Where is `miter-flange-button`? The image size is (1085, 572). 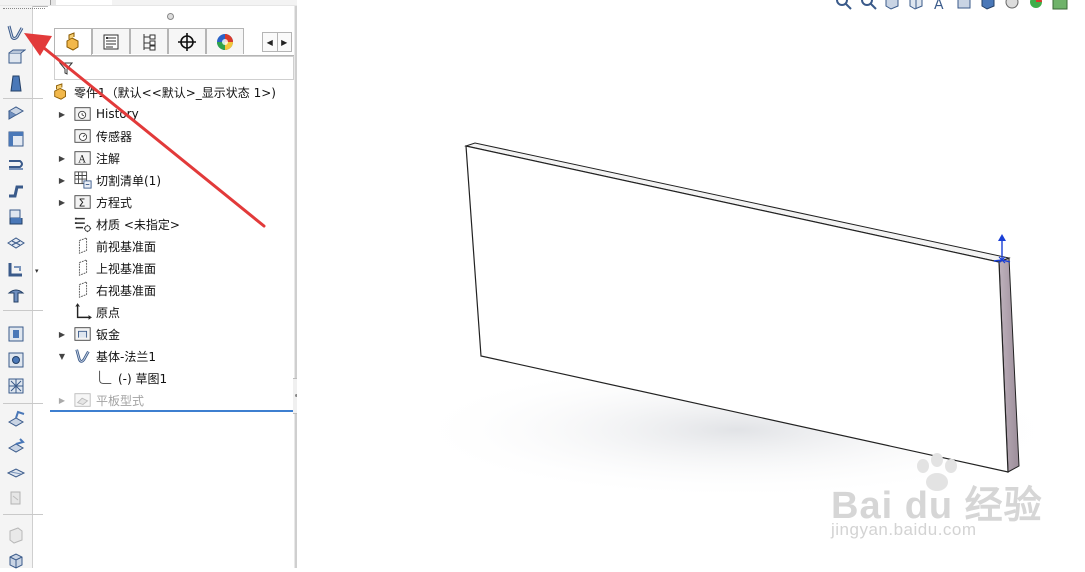 miter-flange-button is located at coordinates (16, 139).